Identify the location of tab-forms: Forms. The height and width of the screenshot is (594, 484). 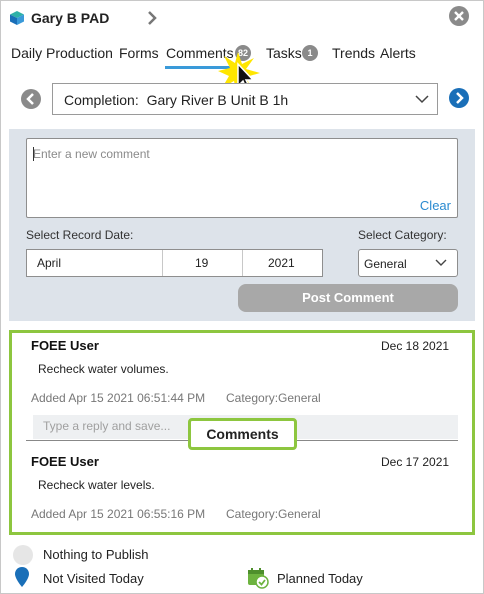
(139, 53).